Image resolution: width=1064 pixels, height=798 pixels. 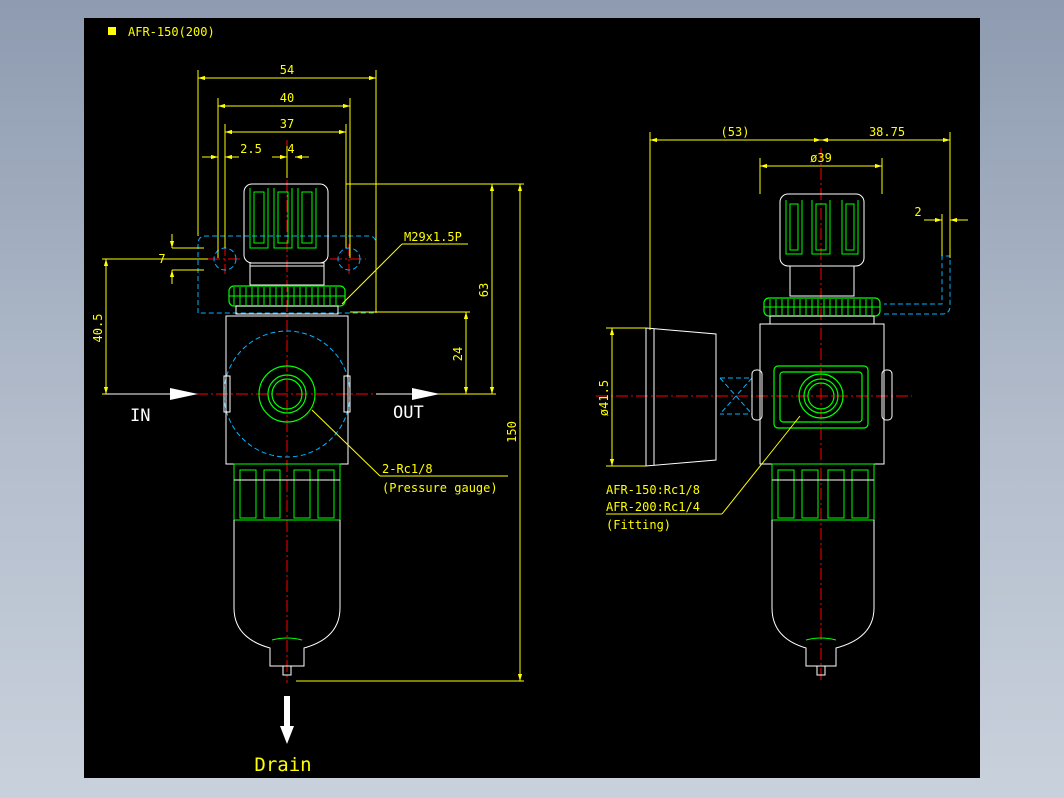 What do you see at coordinates (917, 212) in the screenshot?
I see `dim-2: 2` at bounding box center [917, 212].